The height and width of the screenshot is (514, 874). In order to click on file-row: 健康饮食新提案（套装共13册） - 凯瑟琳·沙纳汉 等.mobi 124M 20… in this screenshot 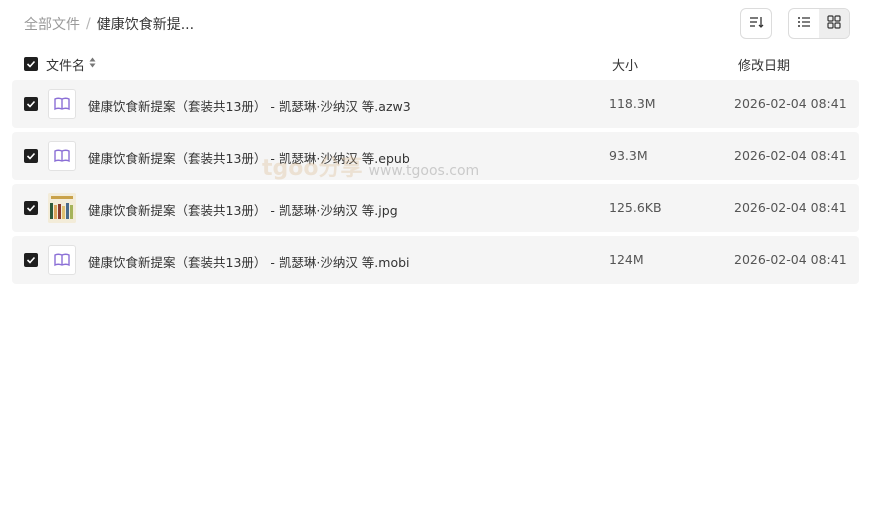, I will do `click(435, 260)`.